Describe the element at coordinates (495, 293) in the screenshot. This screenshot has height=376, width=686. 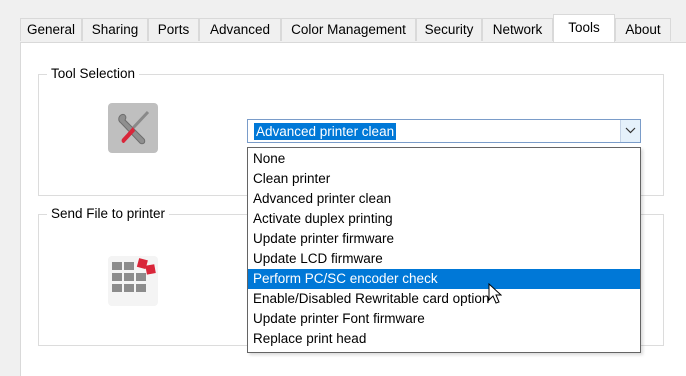
I see `mouse-pointer-icon` at that location.